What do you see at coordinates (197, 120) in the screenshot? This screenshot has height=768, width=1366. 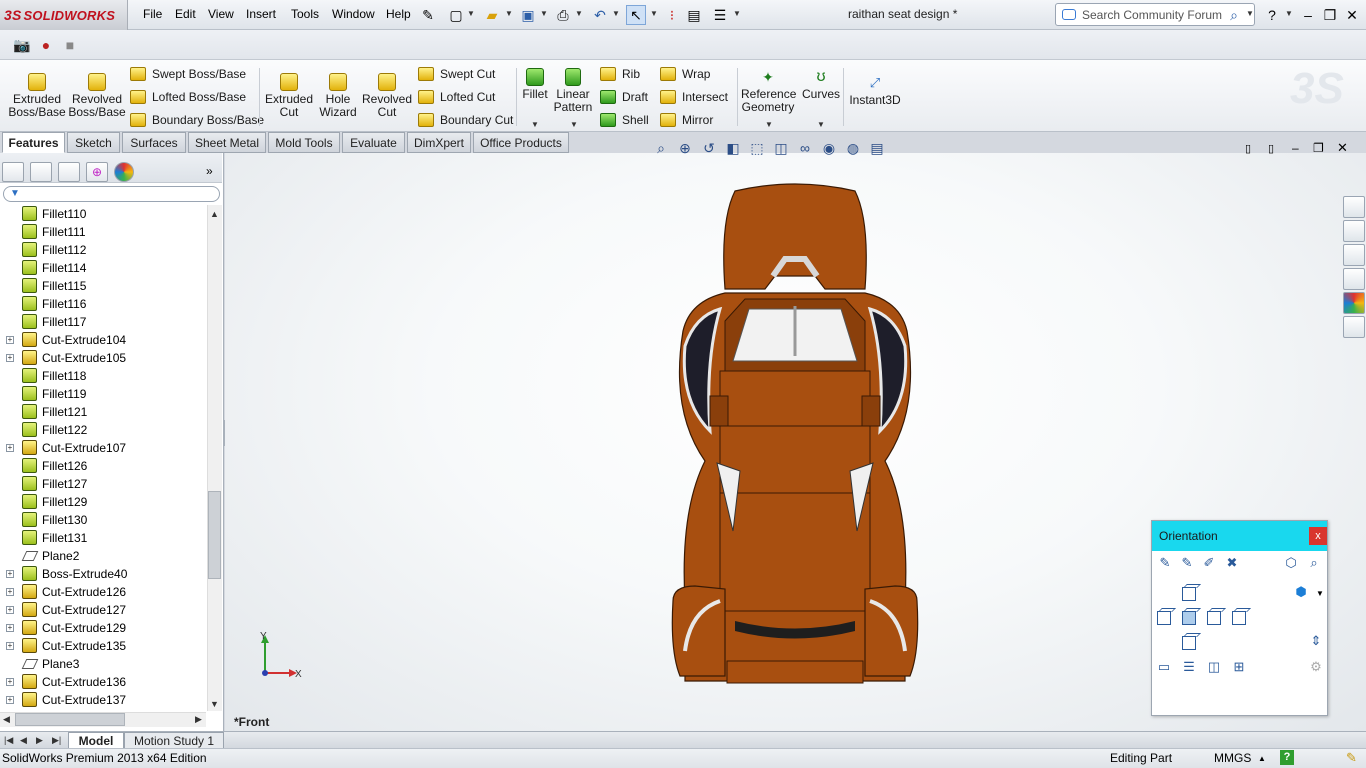 I see `boundary-boss-button: Boundary Boss/Base` at bounding box center [197, 120].